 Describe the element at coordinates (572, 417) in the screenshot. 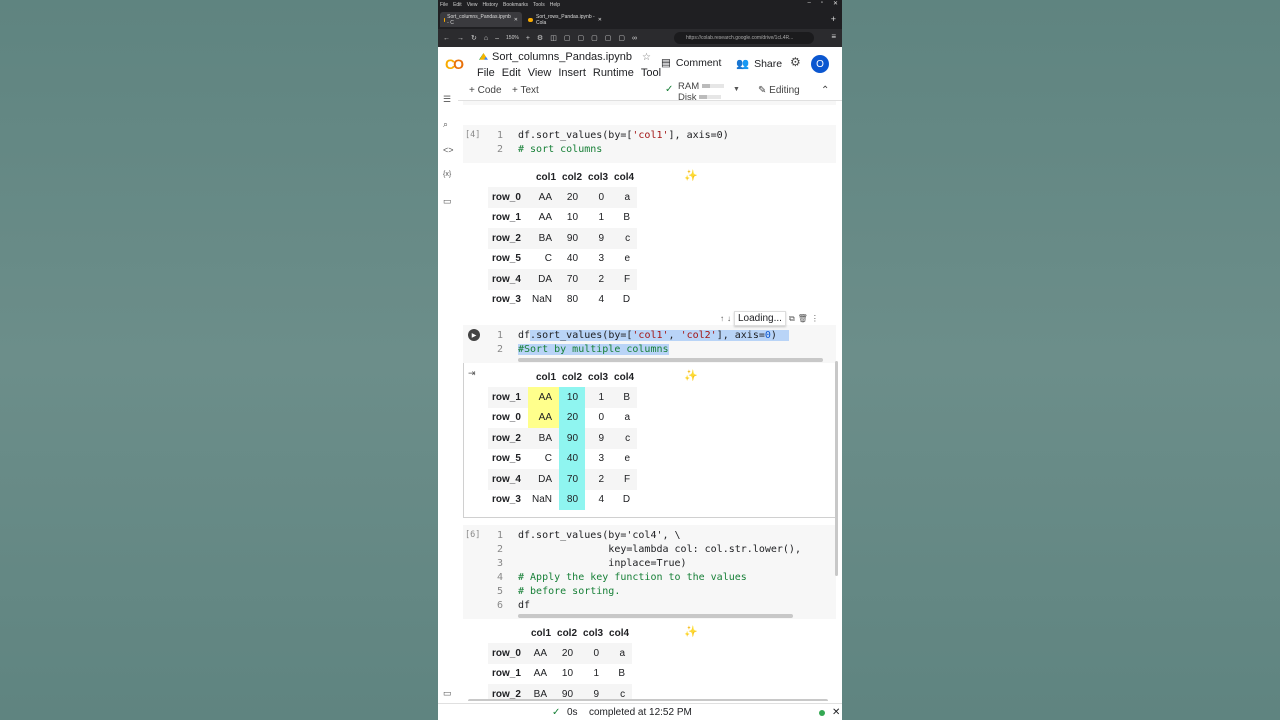

I see `table-cell: 20` at that location.